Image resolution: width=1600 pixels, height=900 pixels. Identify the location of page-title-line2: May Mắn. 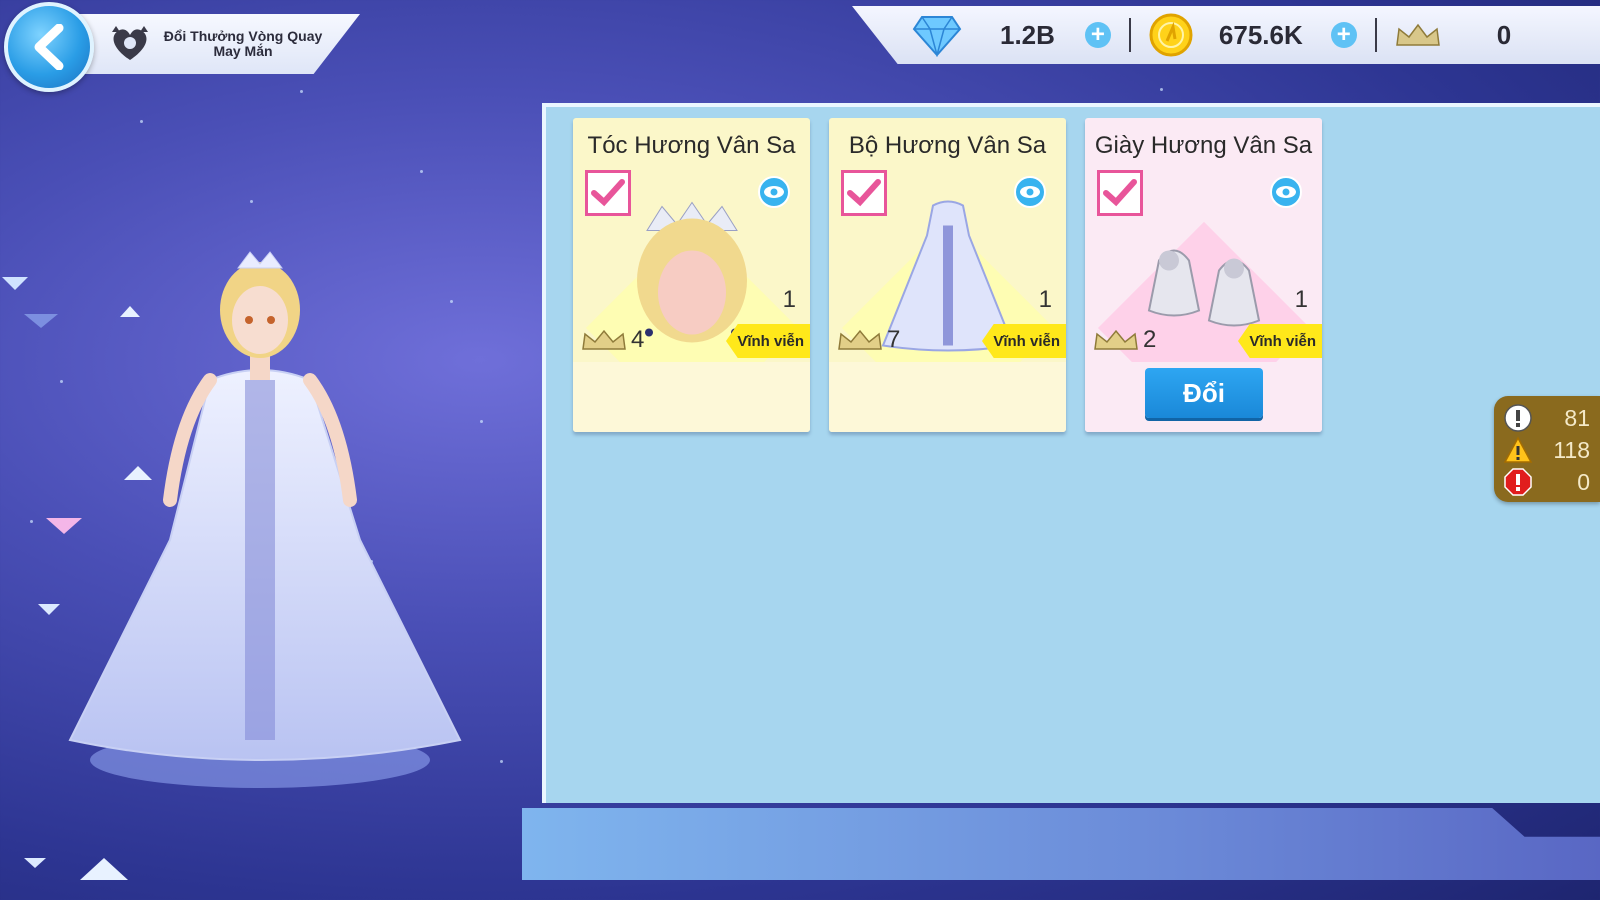
(243, 51).